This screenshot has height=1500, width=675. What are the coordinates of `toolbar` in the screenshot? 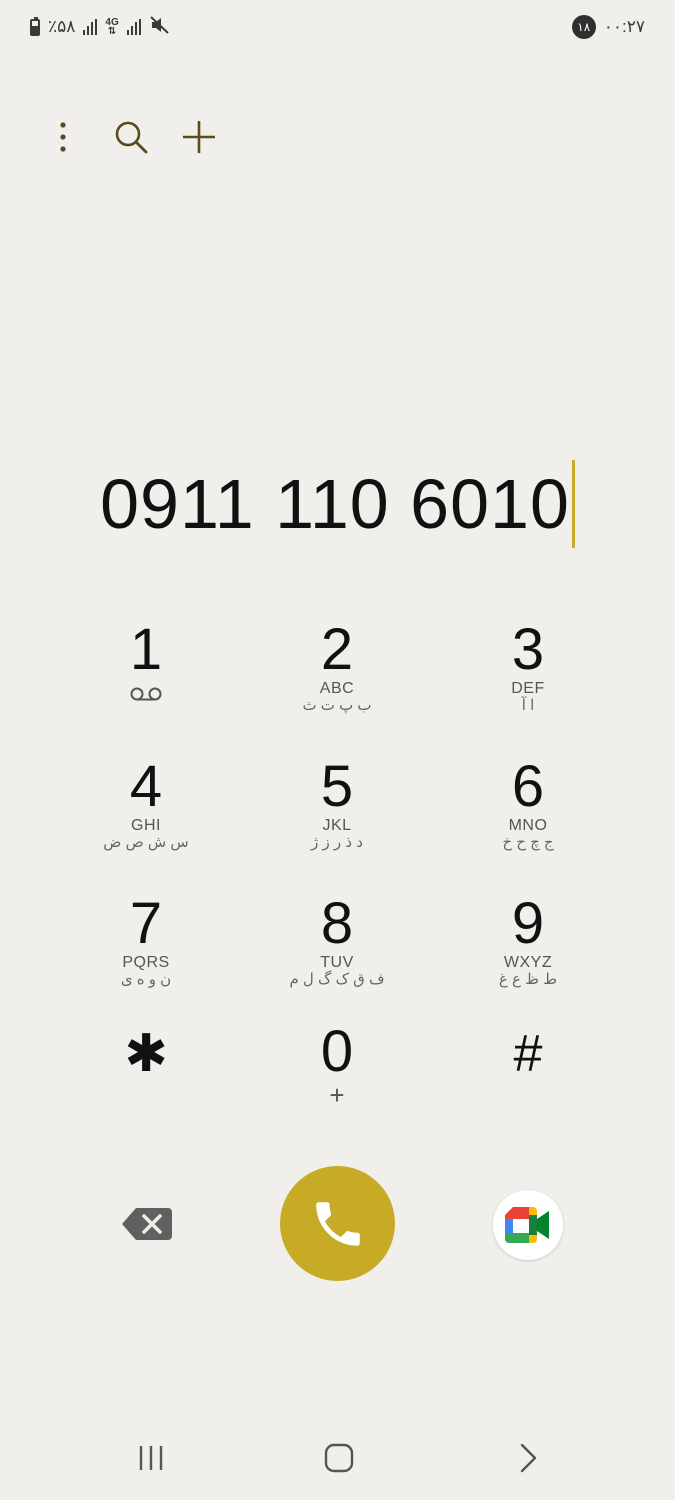 It's located at (142, 137).